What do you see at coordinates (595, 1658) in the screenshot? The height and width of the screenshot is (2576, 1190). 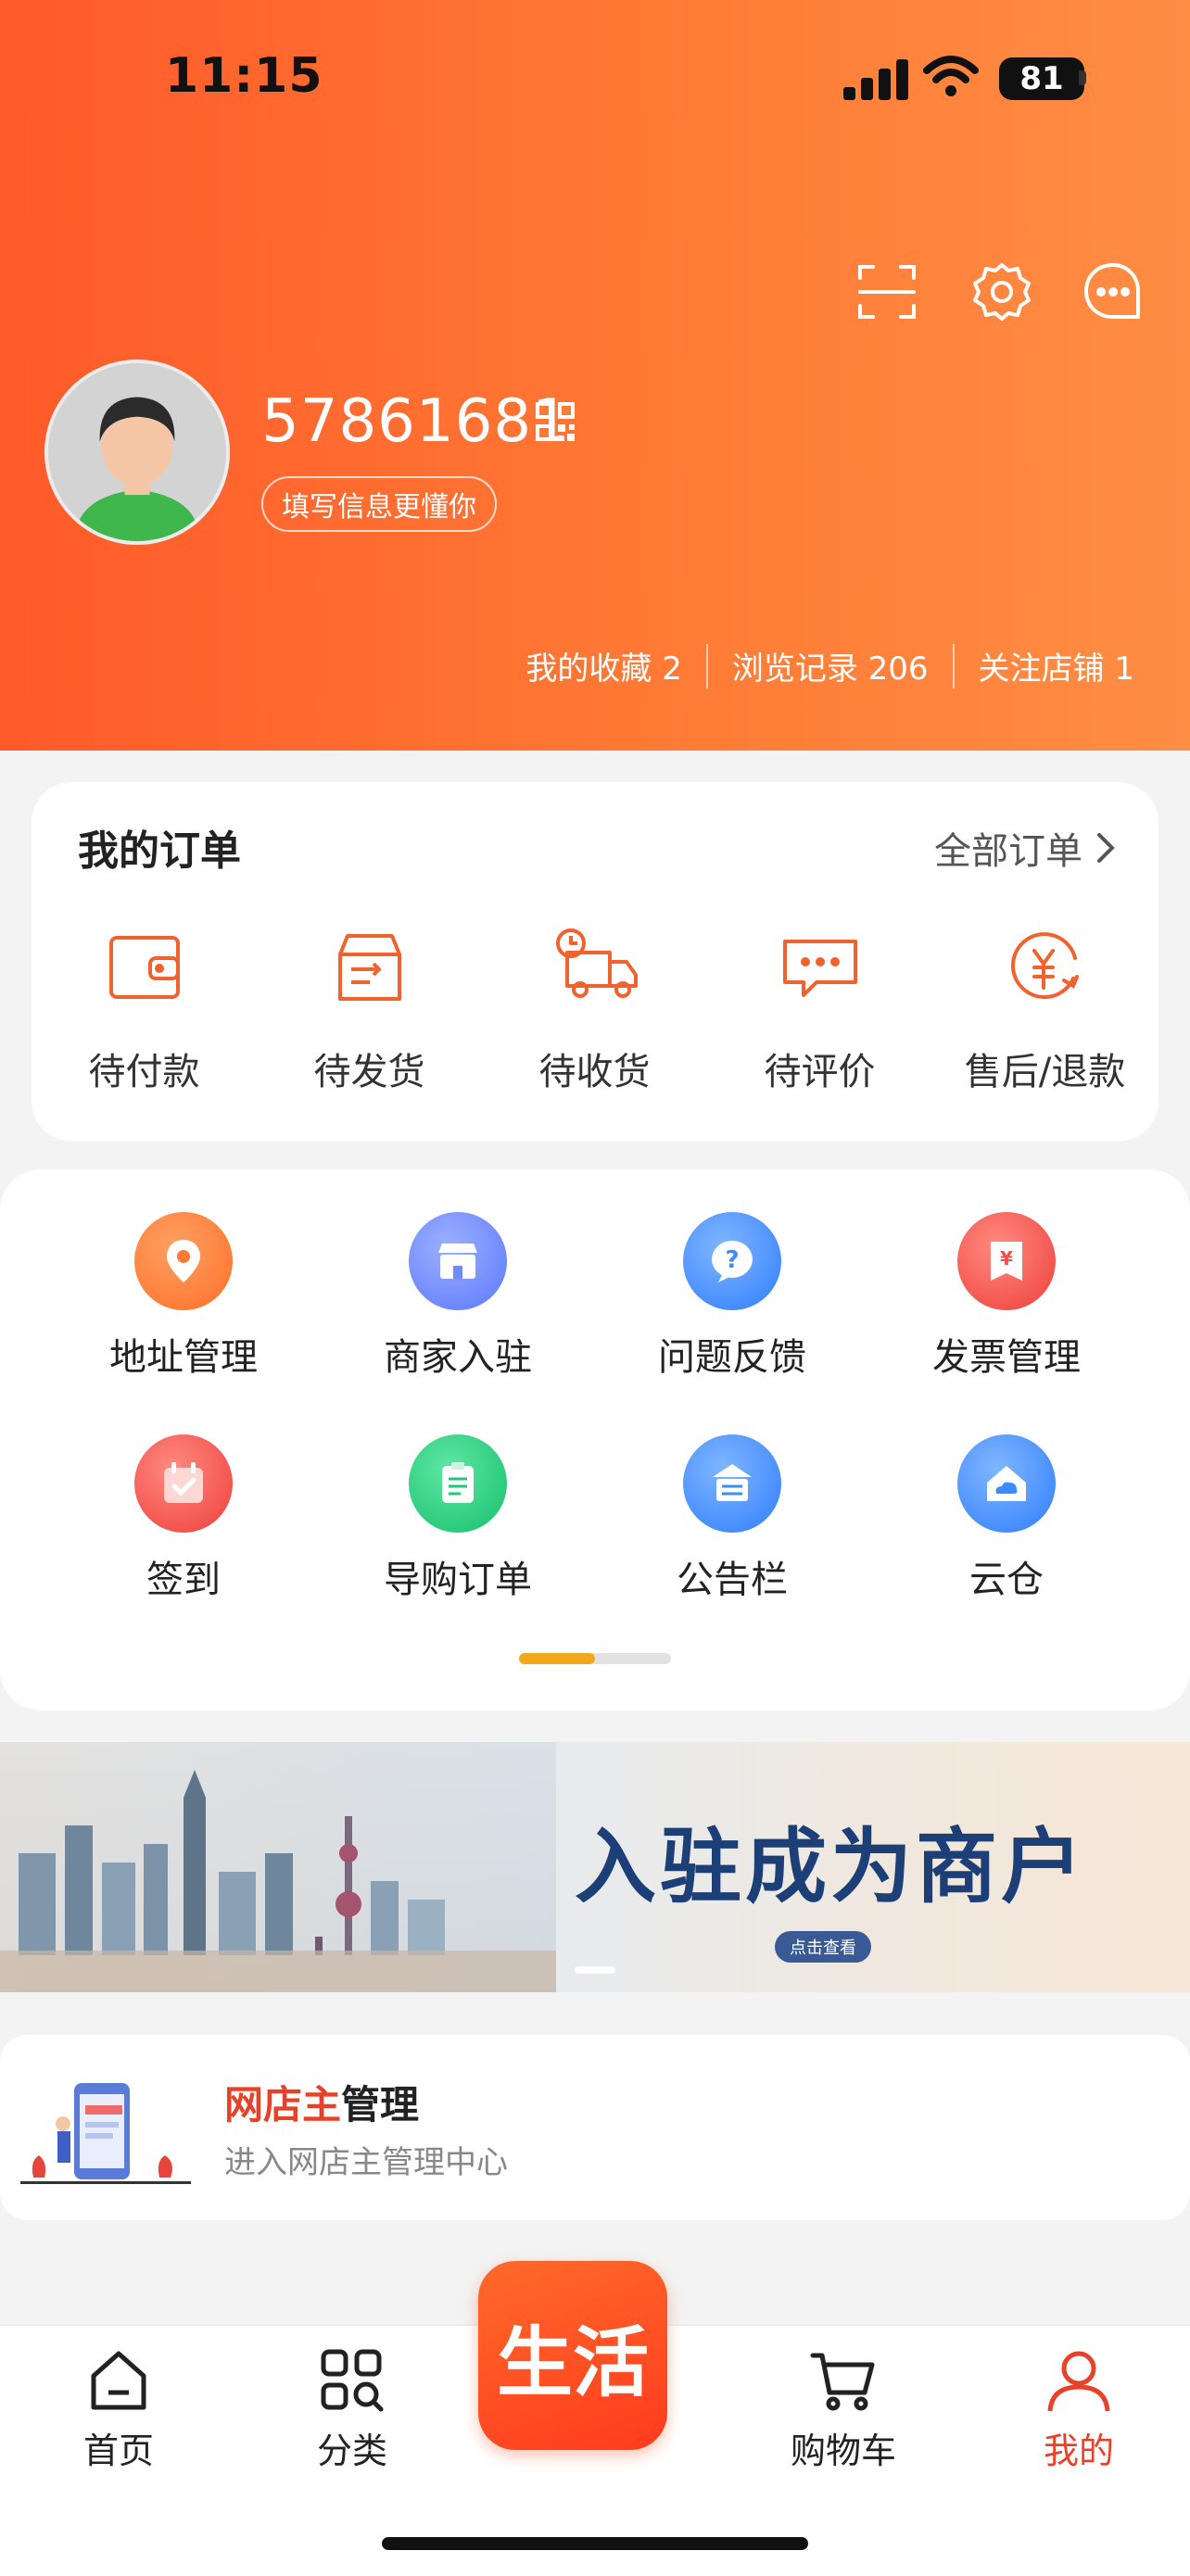 I see `services-page-indicator` at bounding box center [595, 1658].